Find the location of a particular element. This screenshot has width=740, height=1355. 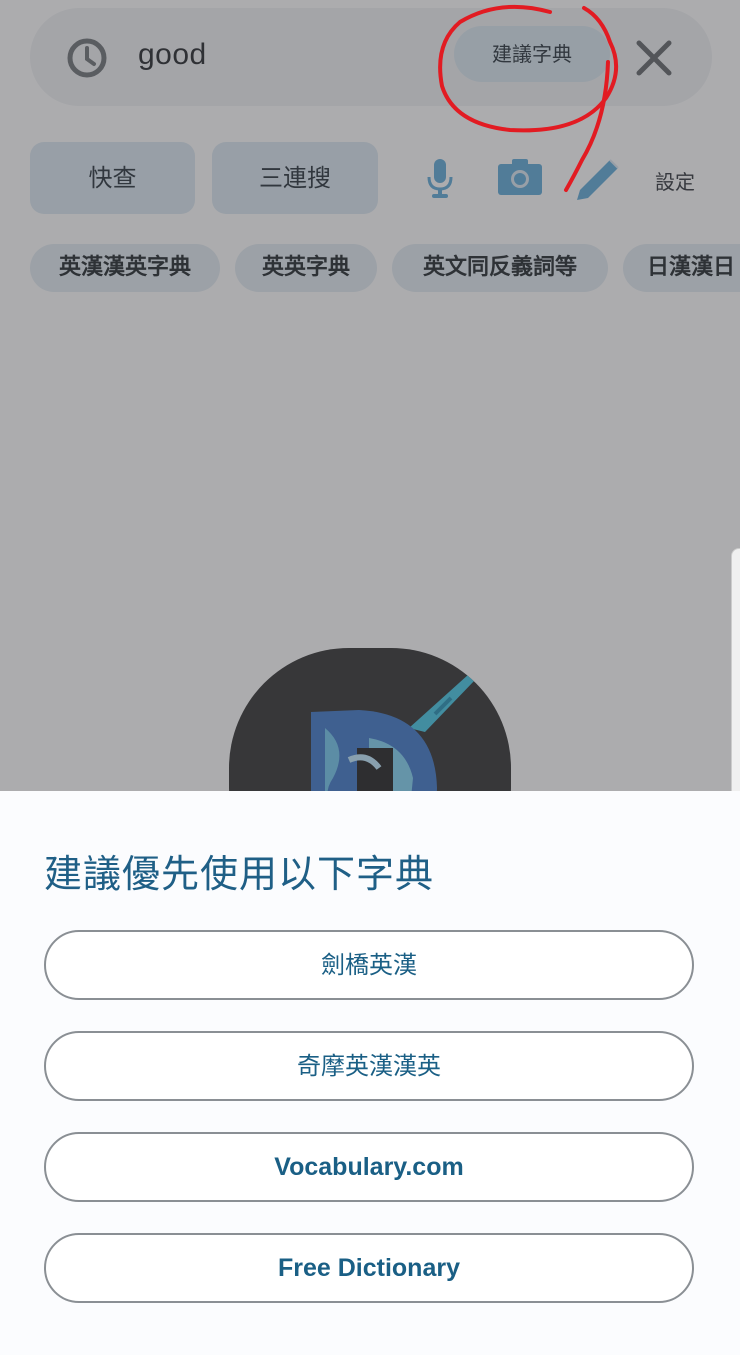

dictionary-option-button: 劍橋英漢 is located at coordinates (369, 965).